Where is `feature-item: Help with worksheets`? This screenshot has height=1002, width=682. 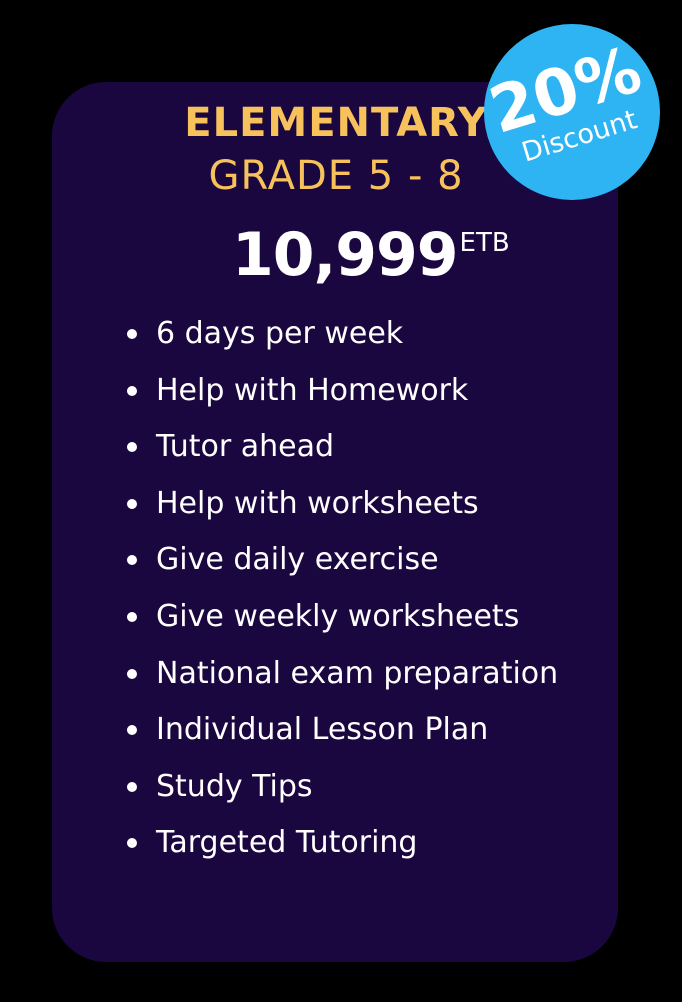
feature-item: Help with worksheets is located at coordinates (339, 506).